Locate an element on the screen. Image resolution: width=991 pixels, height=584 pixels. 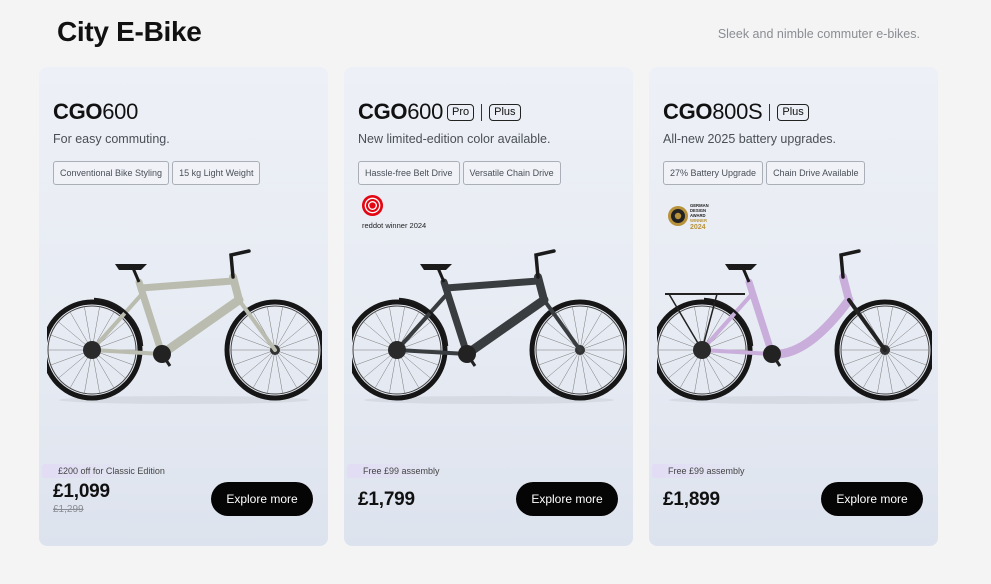
price: £1,099 is located at coordinates (81, 491).